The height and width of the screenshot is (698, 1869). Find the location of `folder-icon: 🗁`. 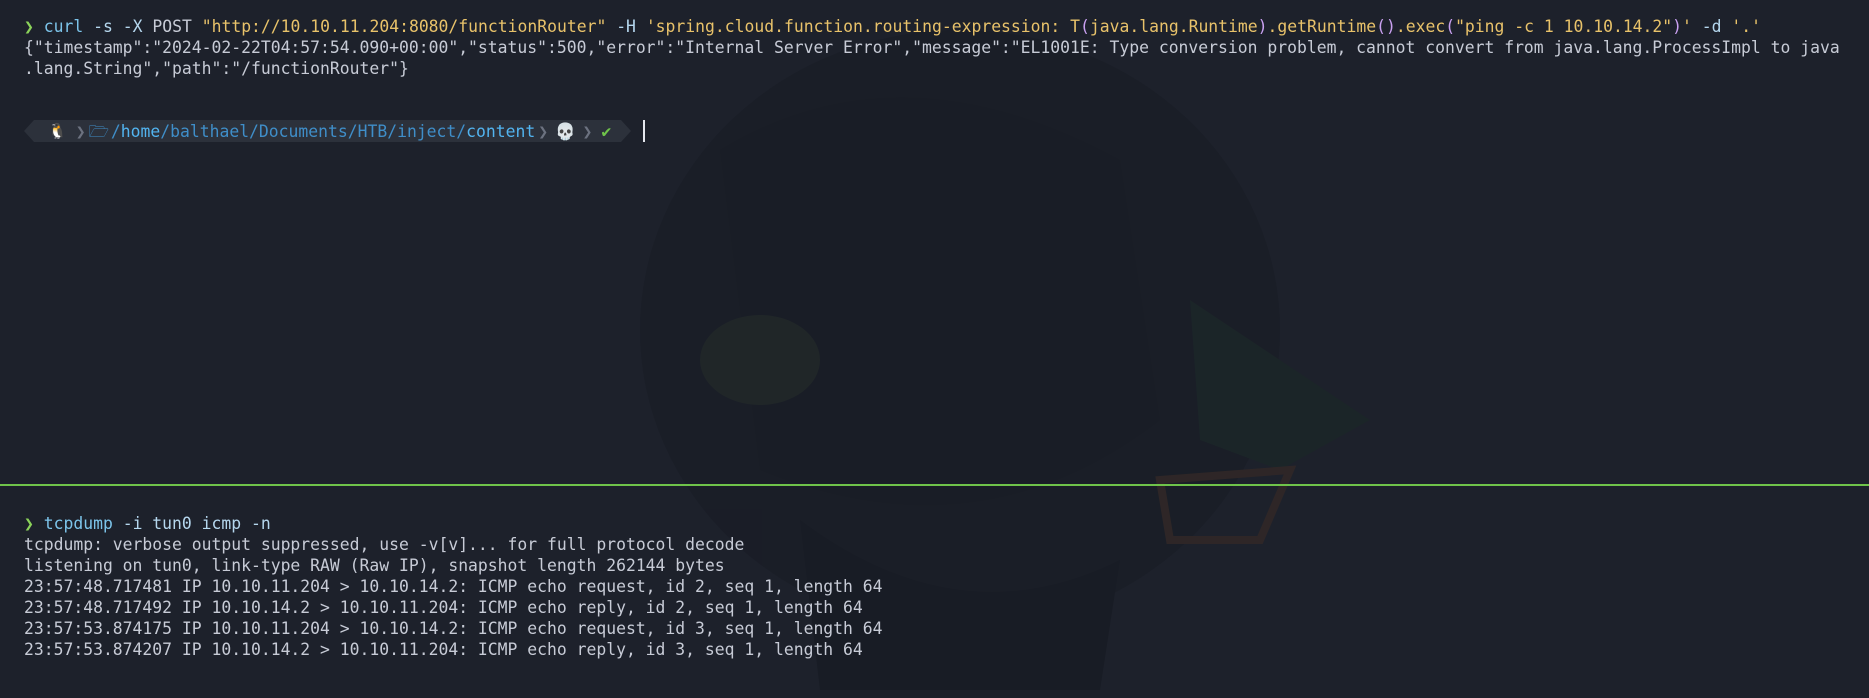

folder-icon: 🗁 is located at coordinates (98, 131).